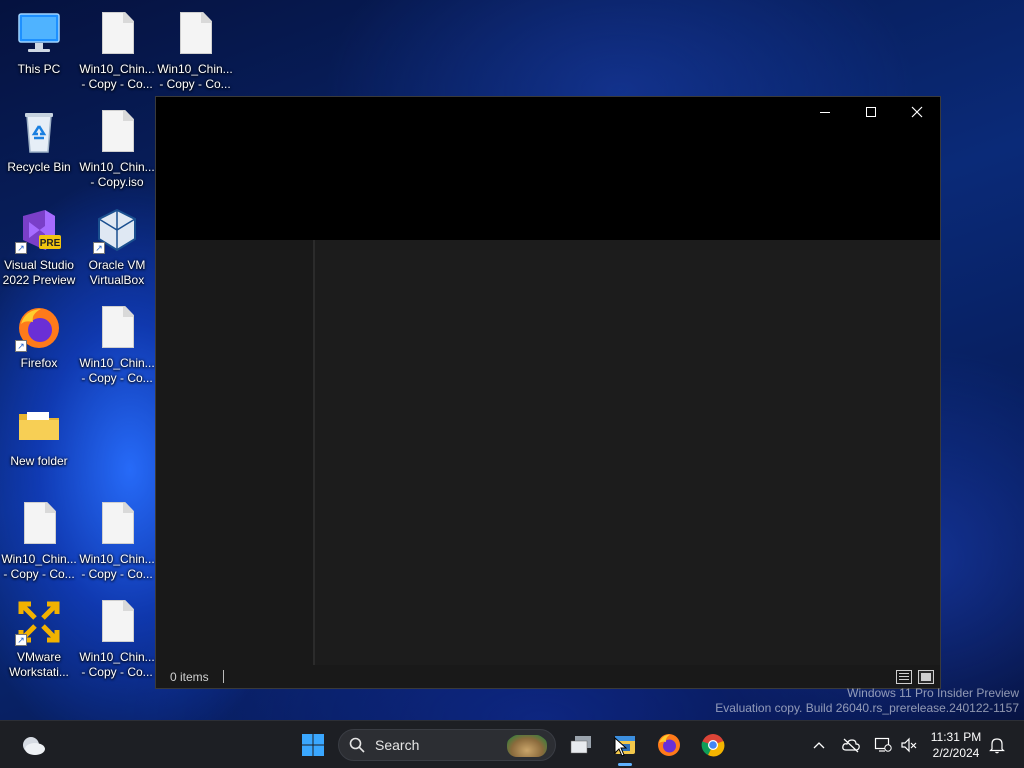 The height and width of the screenshot is (768, 1024). I want to click on taskbar-clock: 11:31 PM 2/2/2024, so click(956, 745).